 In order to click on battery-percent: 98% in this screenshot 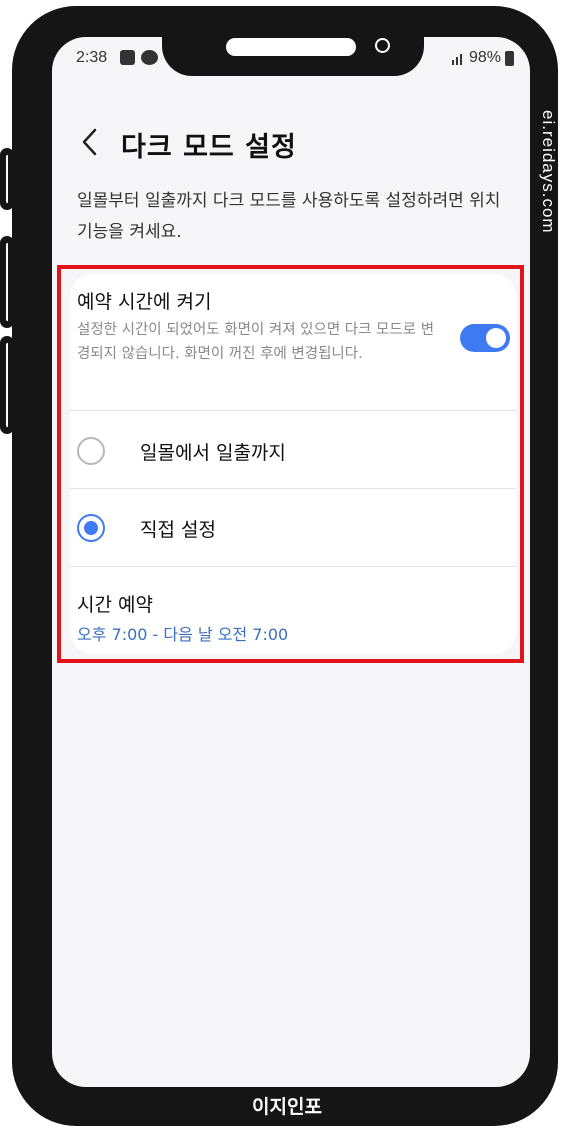, I will do `click(484, 57)`.